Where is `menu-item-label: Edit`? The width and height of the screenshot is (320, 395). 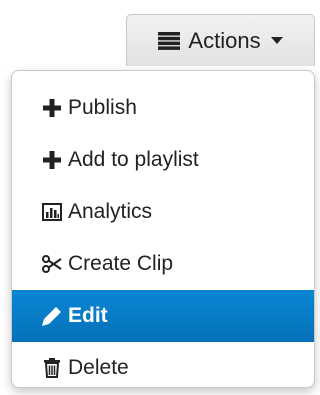
menu-item-label: Edit is located at coordinates (88, 315).